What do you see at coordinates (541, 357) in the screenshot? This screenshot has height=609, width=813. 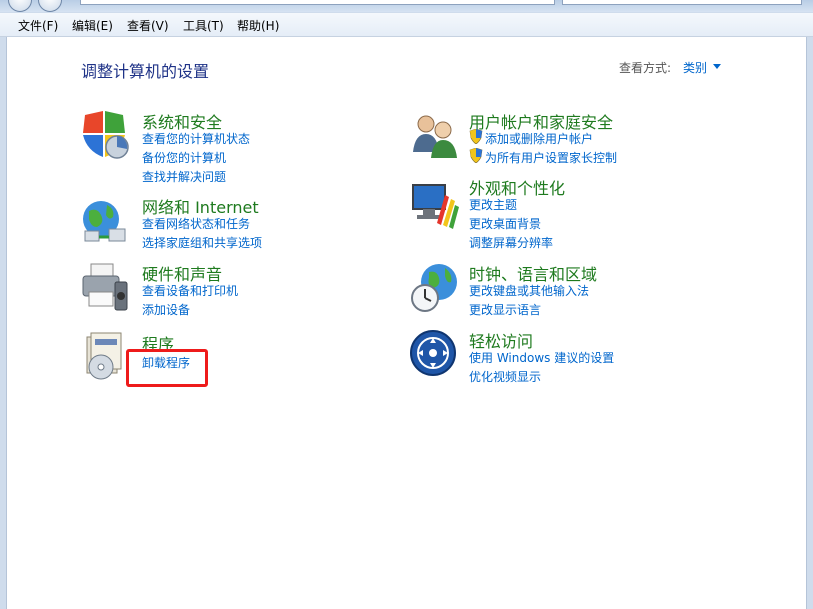 I see `link-windows-recommended-settings: 使用 Windows 建议的设置` at bounding box center [541, 357].